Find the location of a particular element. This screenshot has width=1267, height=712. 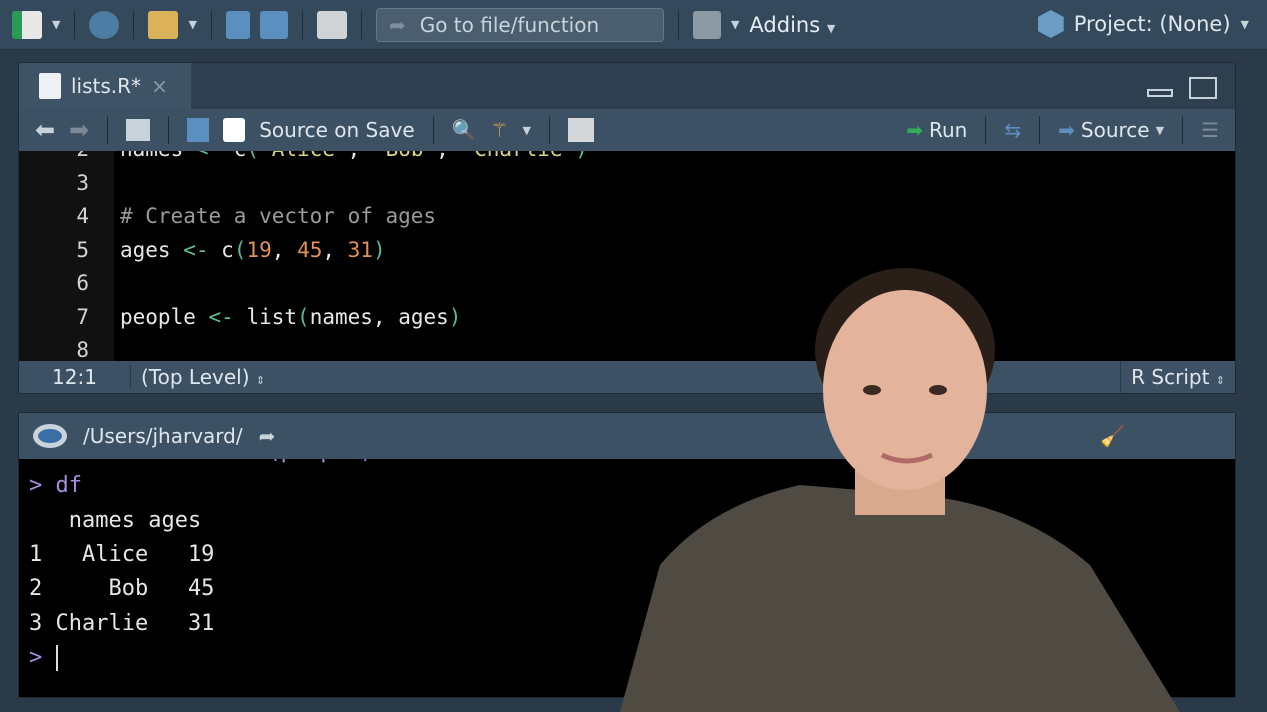

notebook-icon is located at coordinates (580, 130).